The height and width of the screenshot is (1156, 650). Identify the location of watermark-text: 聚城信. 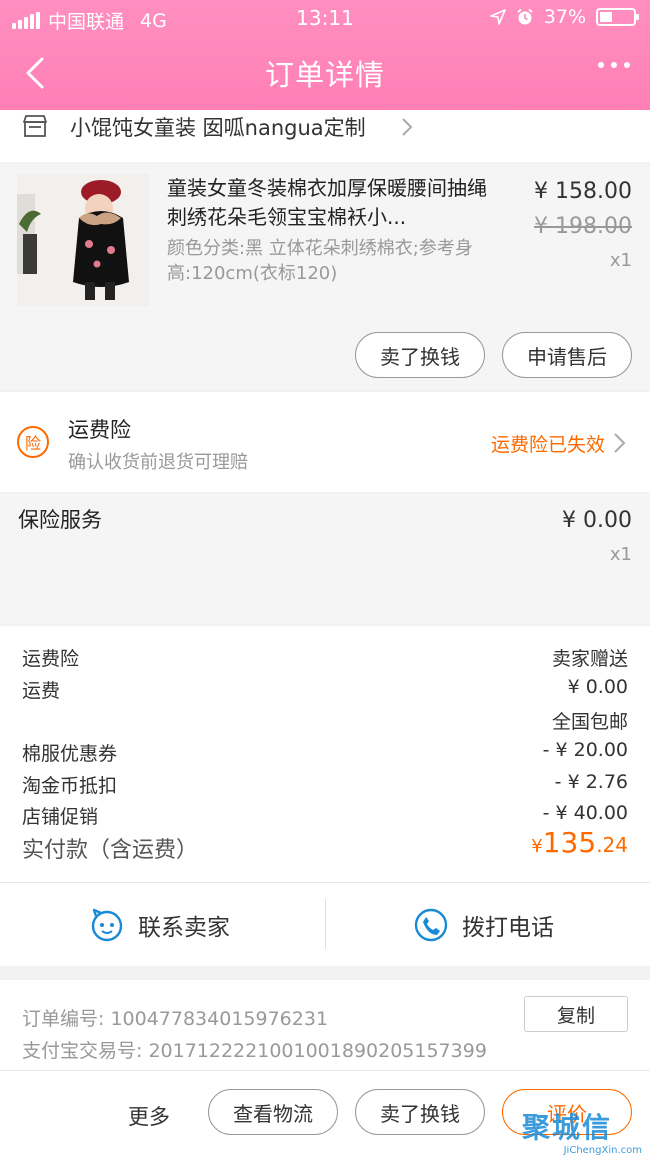
(567, 1127).